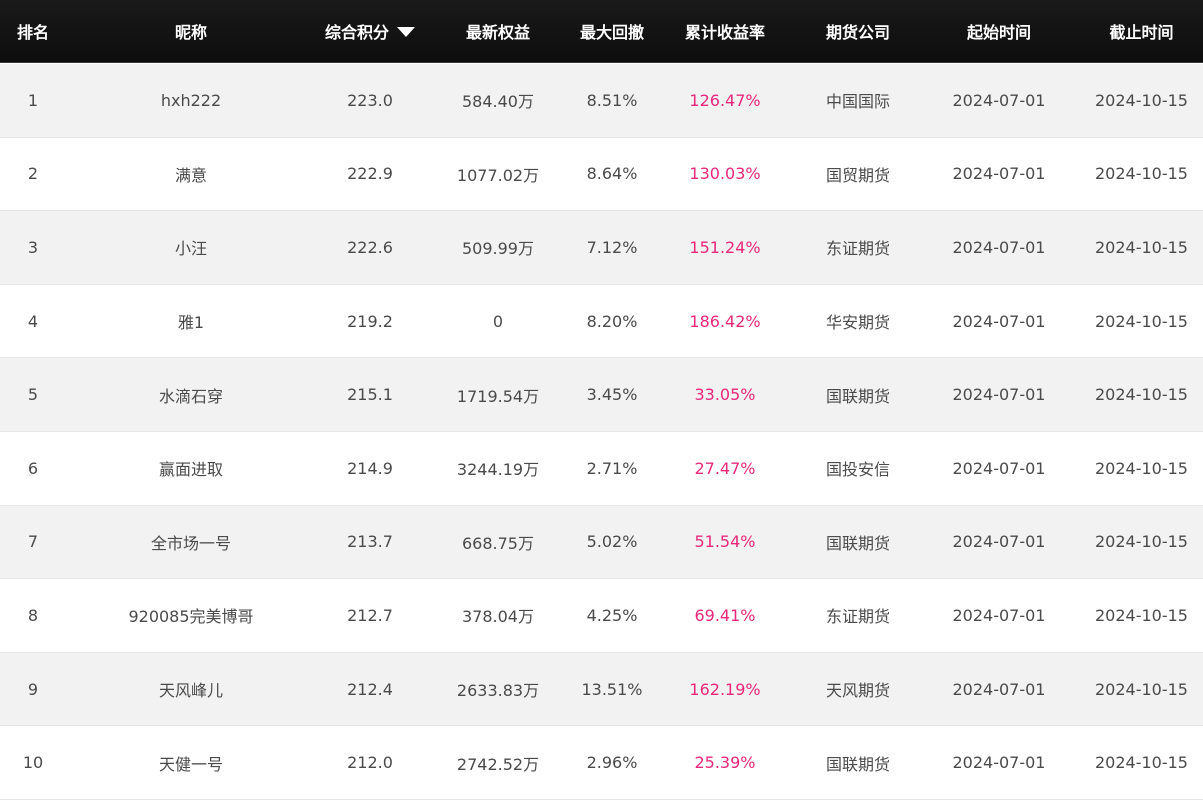 The image size is (1203, 800). I want to click on cell-equity: 668.75万, so click(498, 543).